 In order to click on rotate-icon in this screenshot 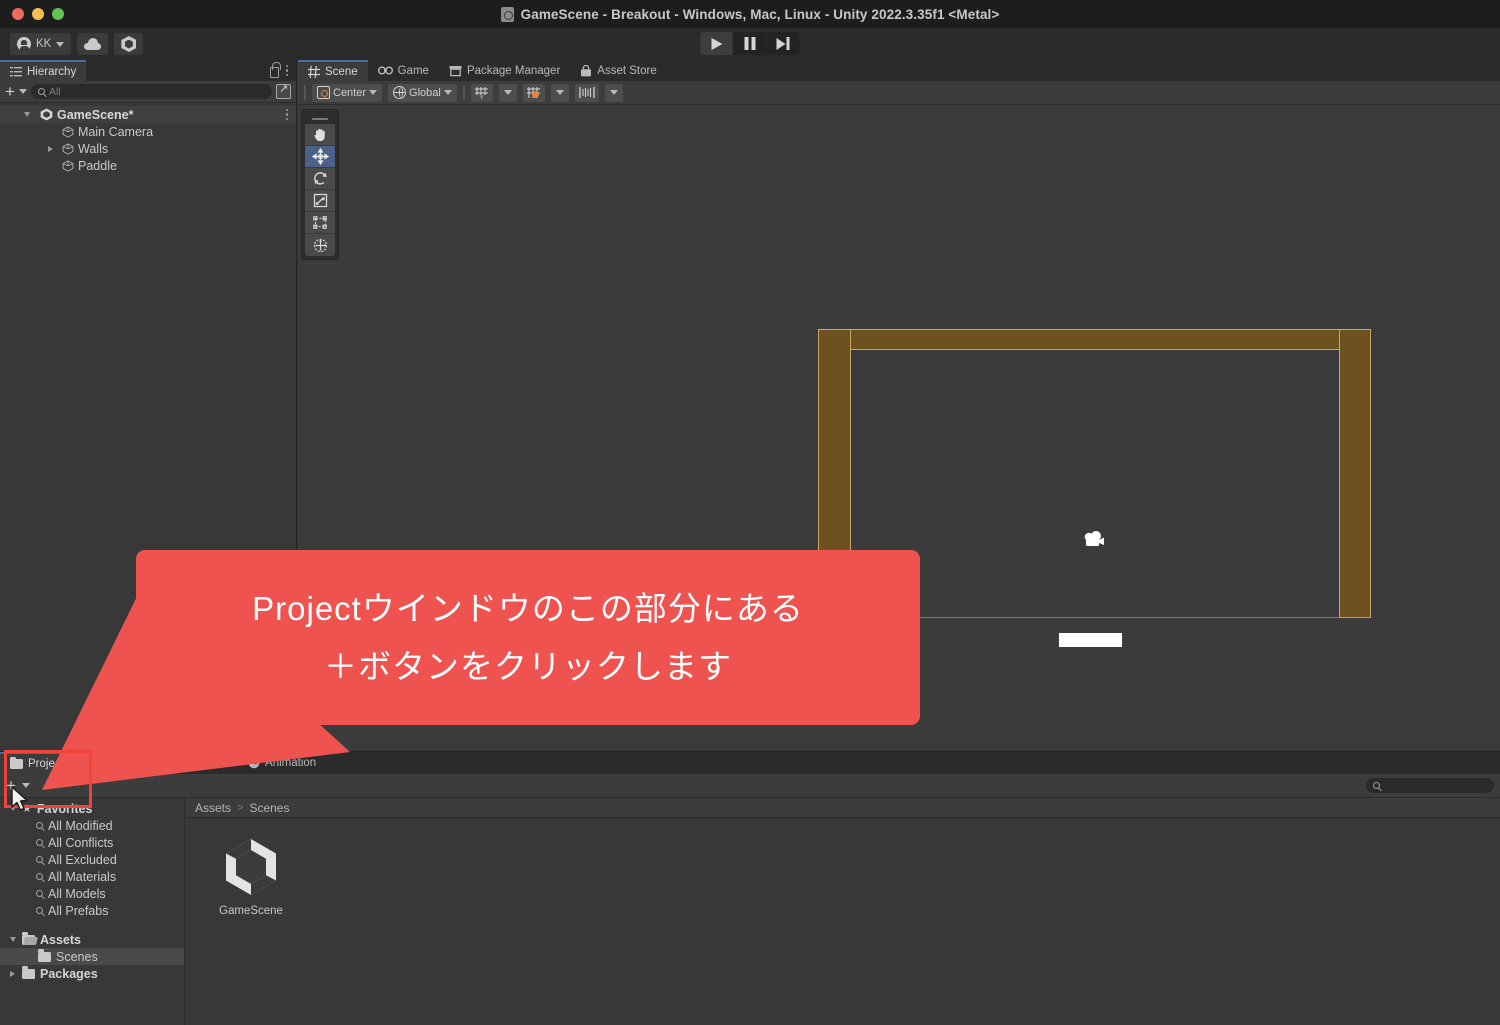, I will do `click(320, 178)`.